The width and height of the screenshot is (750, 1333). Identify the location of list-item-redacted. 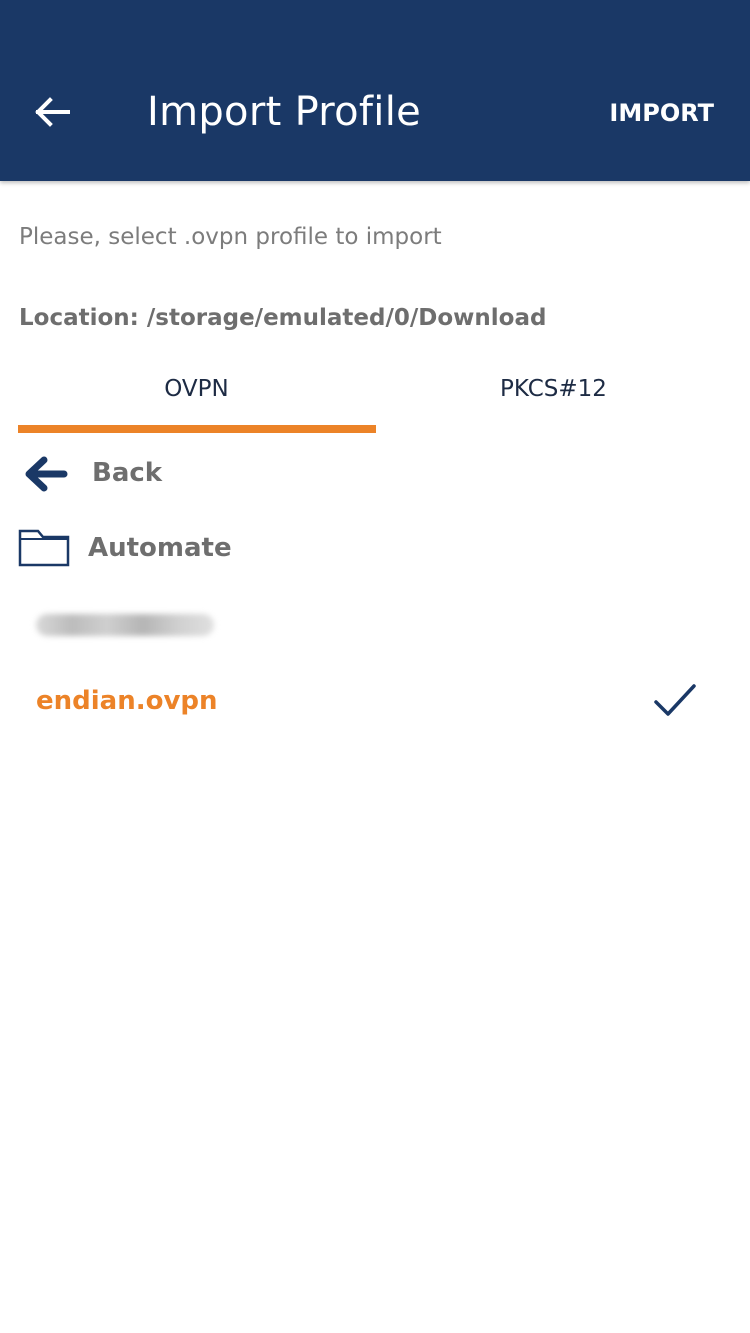
(375, 626).